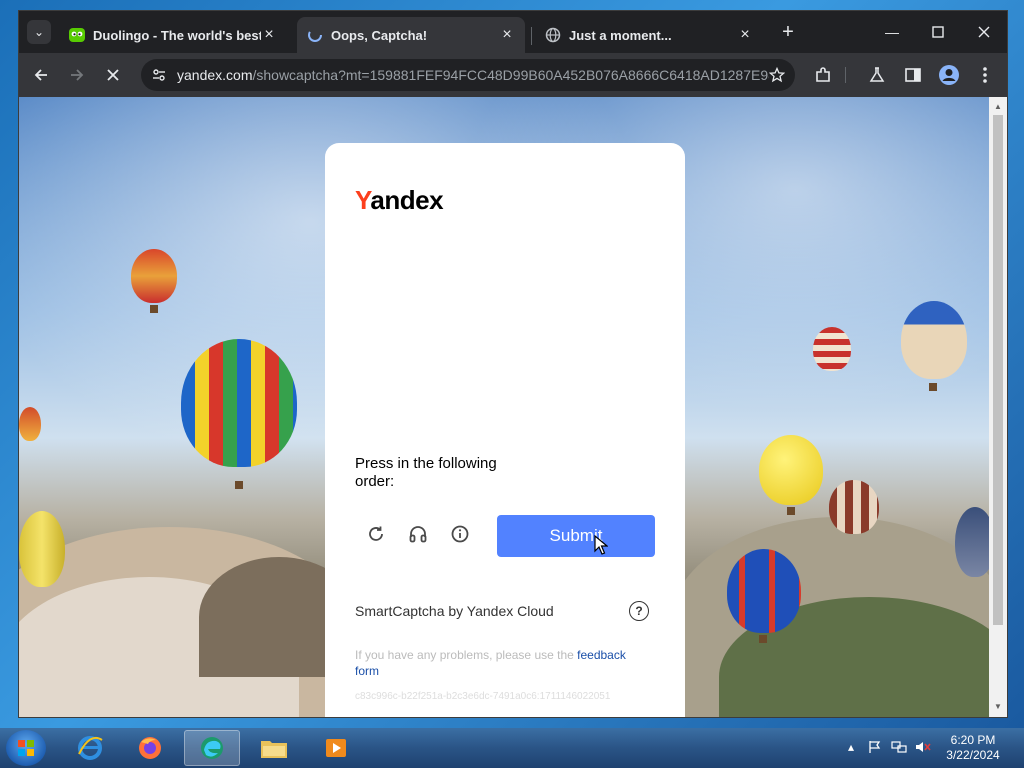  I want to click on star-icon, so click(777, 75).